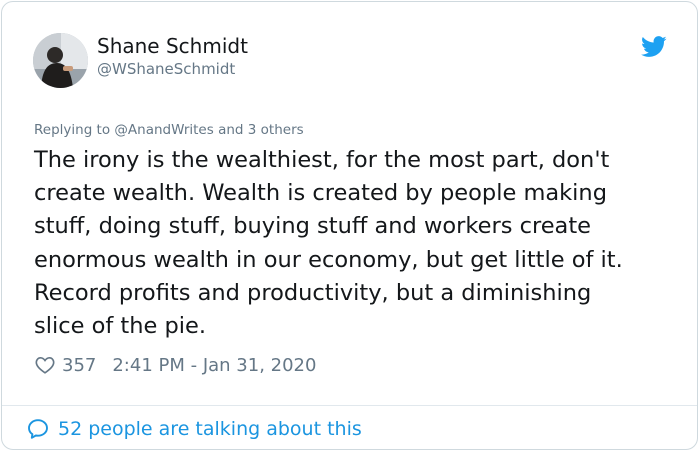  I want to click on reply-mention-link: @AnandWrites, so click(163, 130).